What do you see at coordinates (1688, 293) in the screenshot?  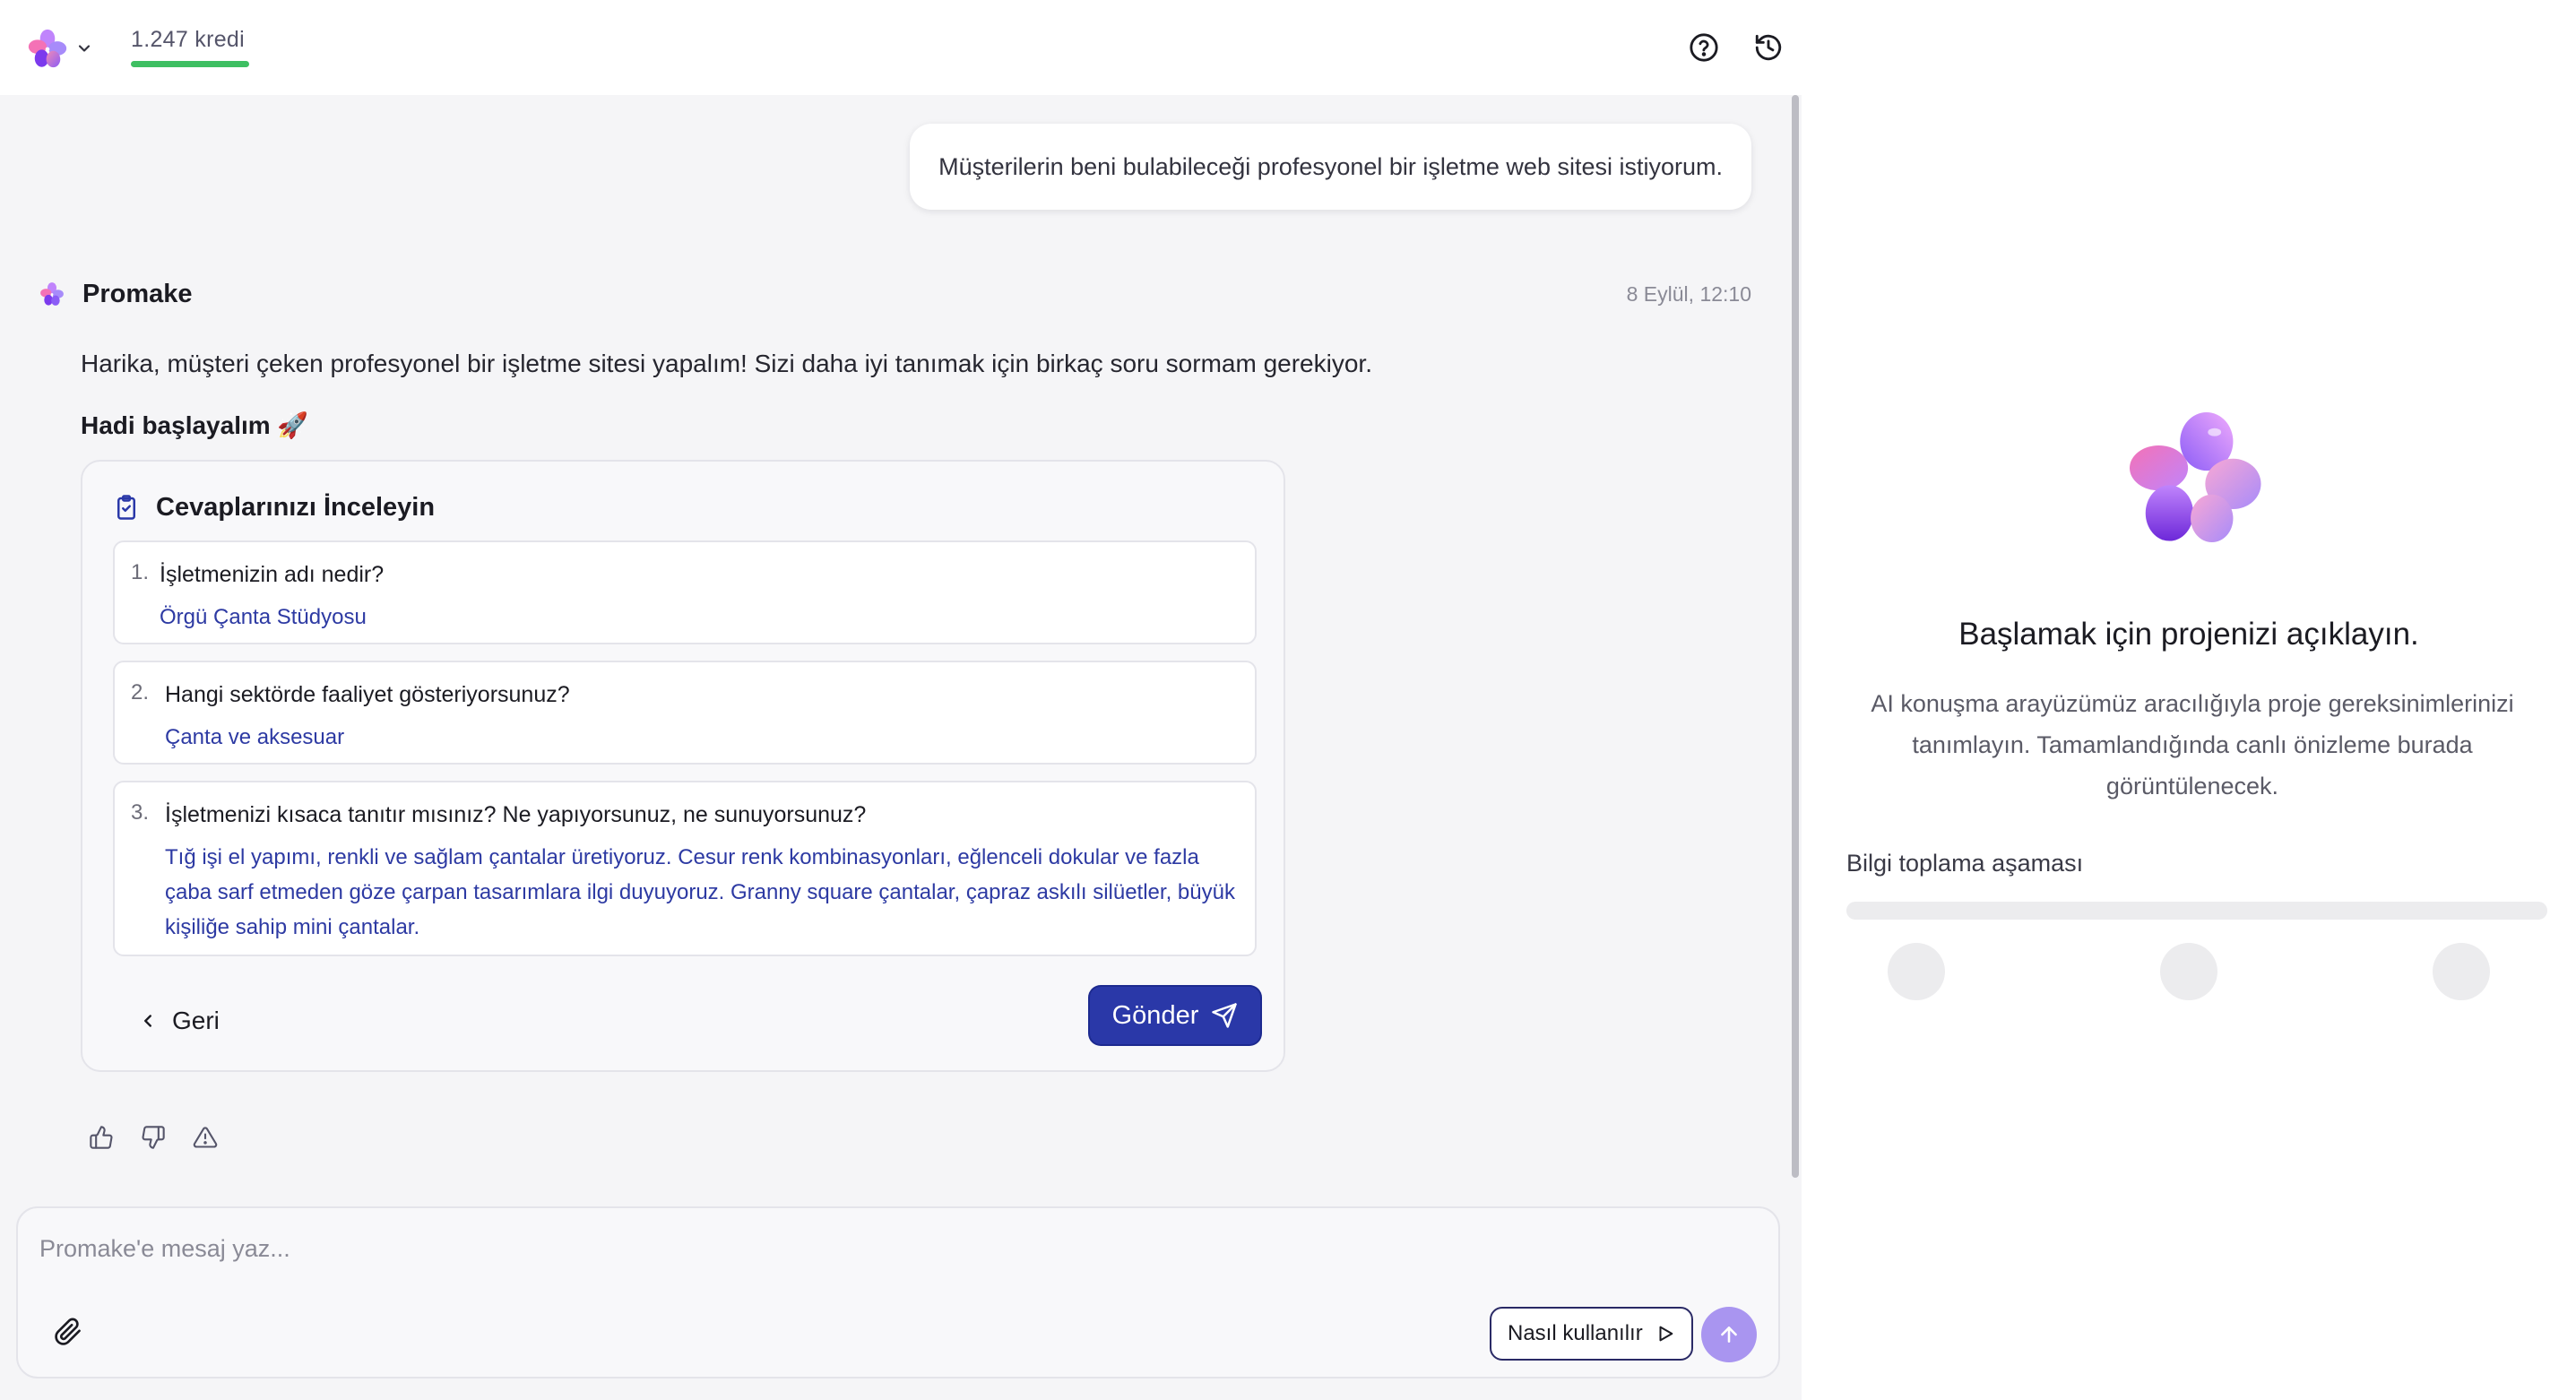 I see `message-timestamp: 8 Eylül, 12:10` at bounding box center [1688, 293].